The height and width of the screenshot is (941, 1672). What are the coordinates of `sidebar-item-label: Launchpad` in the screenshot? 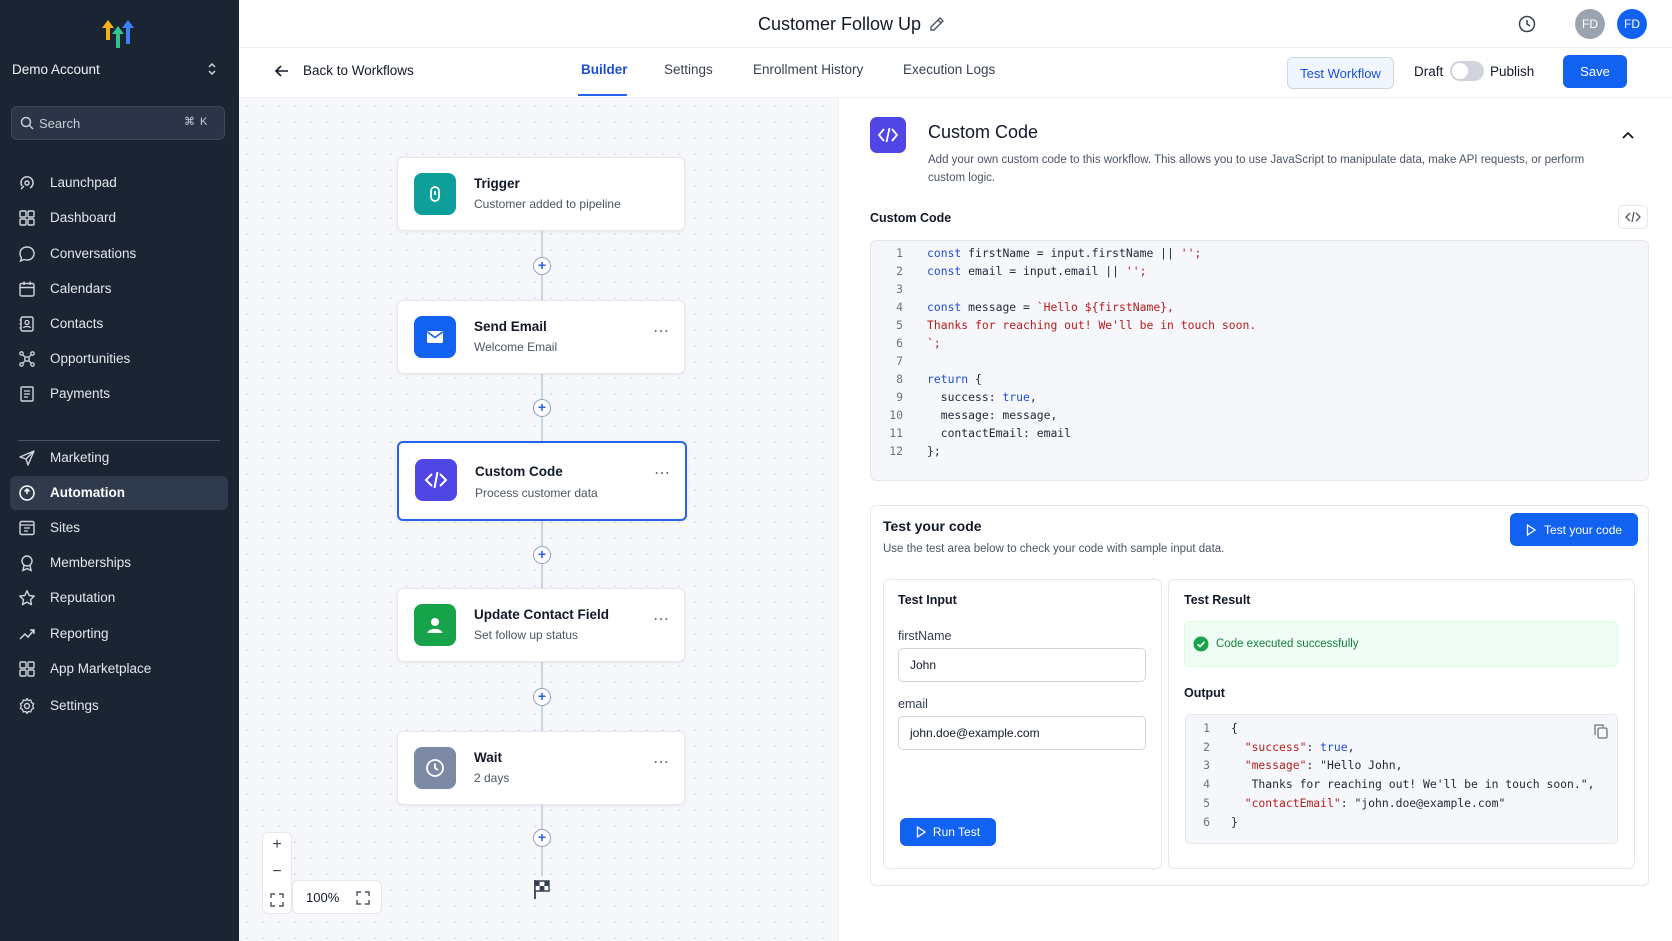 It's located at (83, 182).